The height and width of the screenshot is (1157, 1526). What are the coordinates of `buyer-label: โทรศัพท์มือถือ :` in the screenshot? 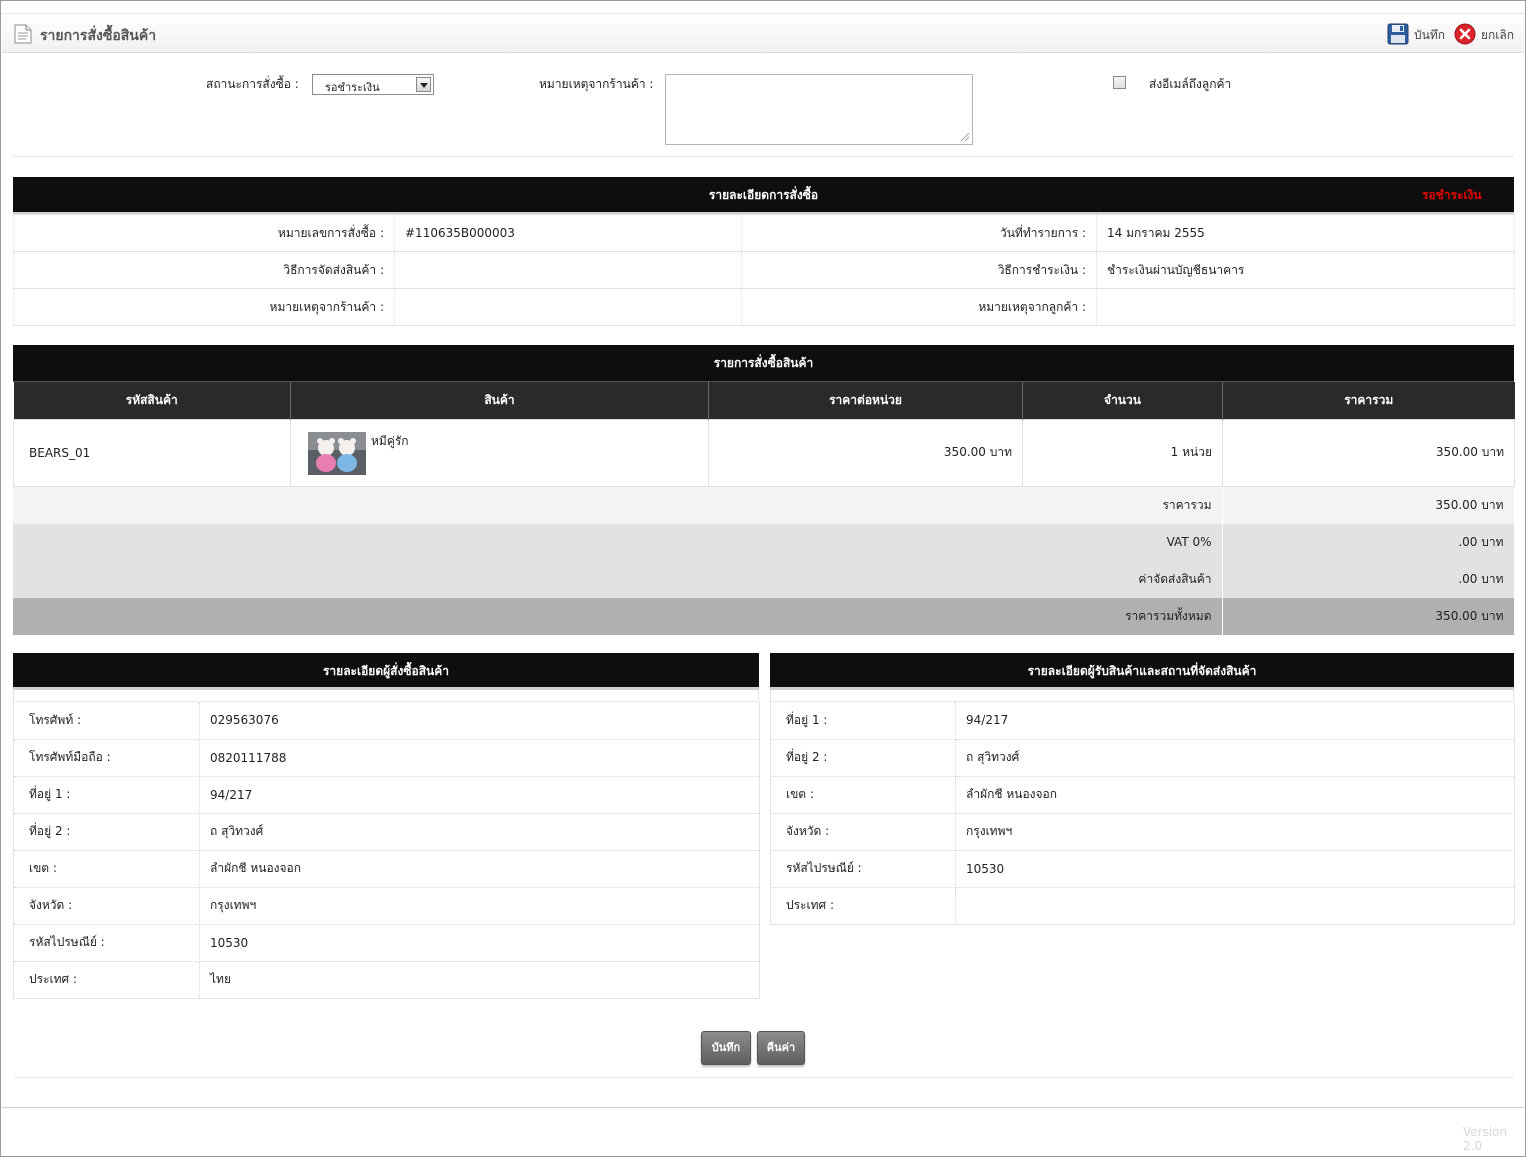 It's located at (106, 758).